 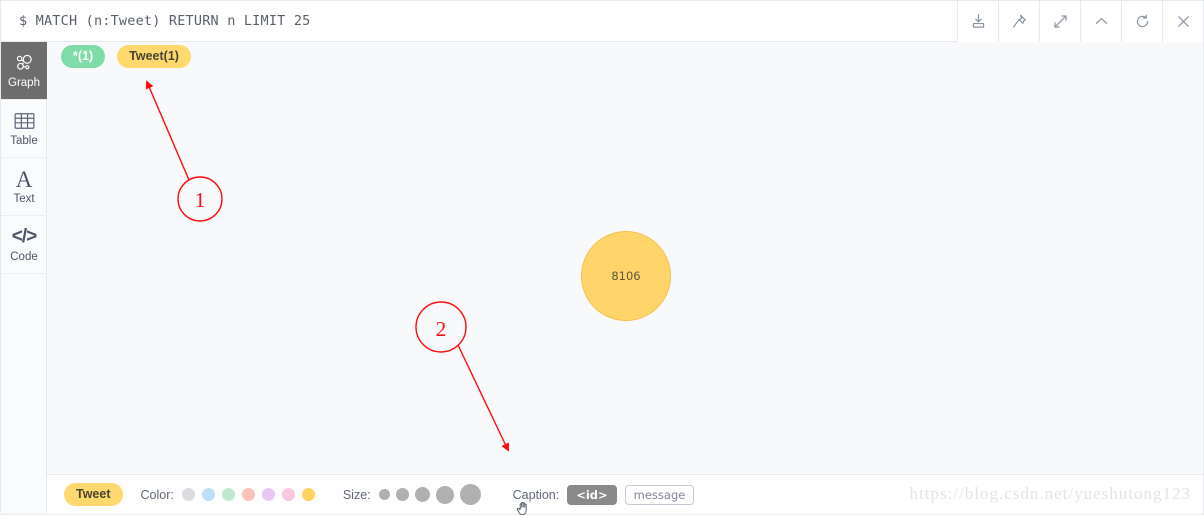 I want to click on sidebar-item-code: </> Code, so click(x=24, y=245).